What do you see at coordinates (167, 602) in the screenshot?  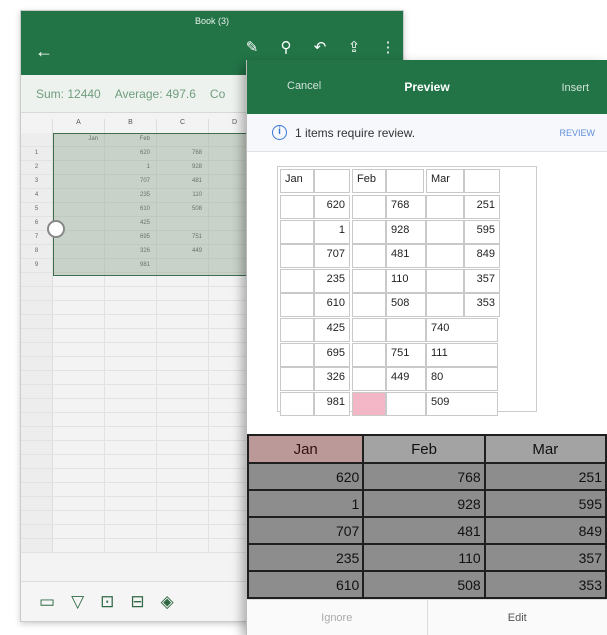 I see `fill-color-icon: ◈` at bounding box center [167, 602].